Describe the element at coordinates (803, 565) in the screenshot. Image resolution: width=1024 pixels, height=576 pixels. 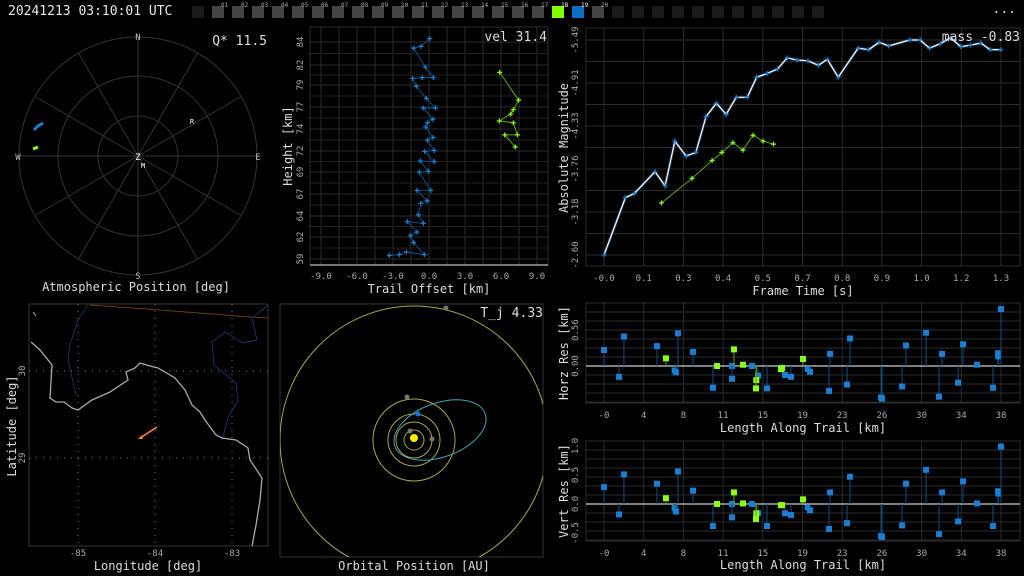
I see `vert-xlabel: Length Along Trail [km]` at that location.